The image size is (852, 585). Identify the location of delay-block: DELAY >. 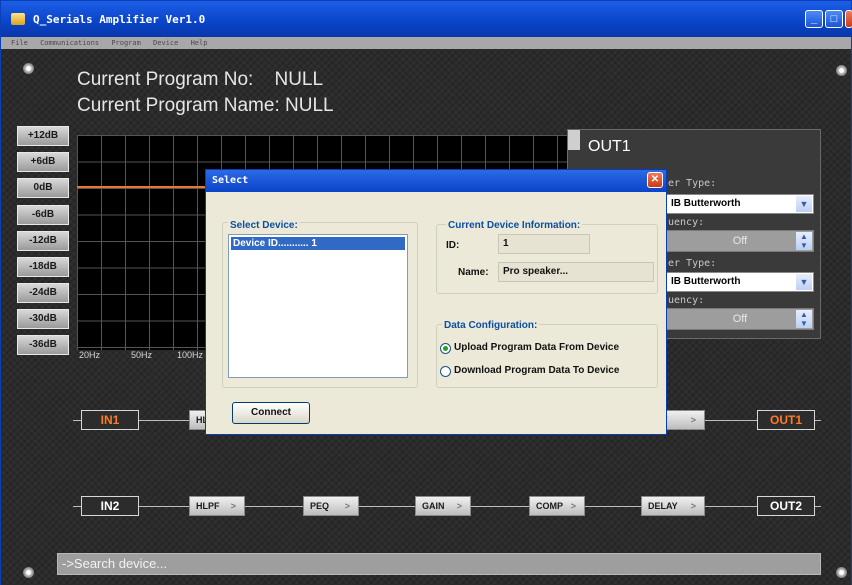
(673, 506).